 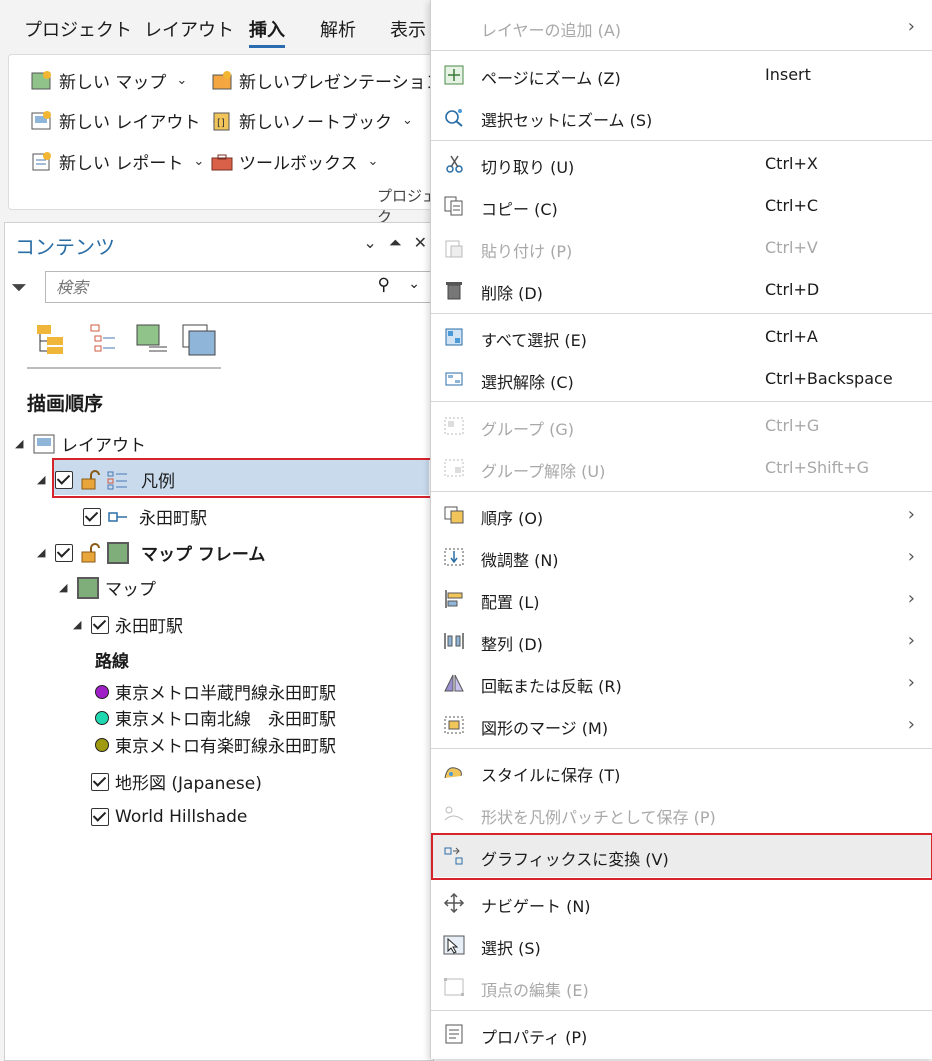 What do you see at coordinates (681, 557) in the screenshot?
I see `menu-item-nudge: 微調整 (N) ›` at bounding box center [681, 557].